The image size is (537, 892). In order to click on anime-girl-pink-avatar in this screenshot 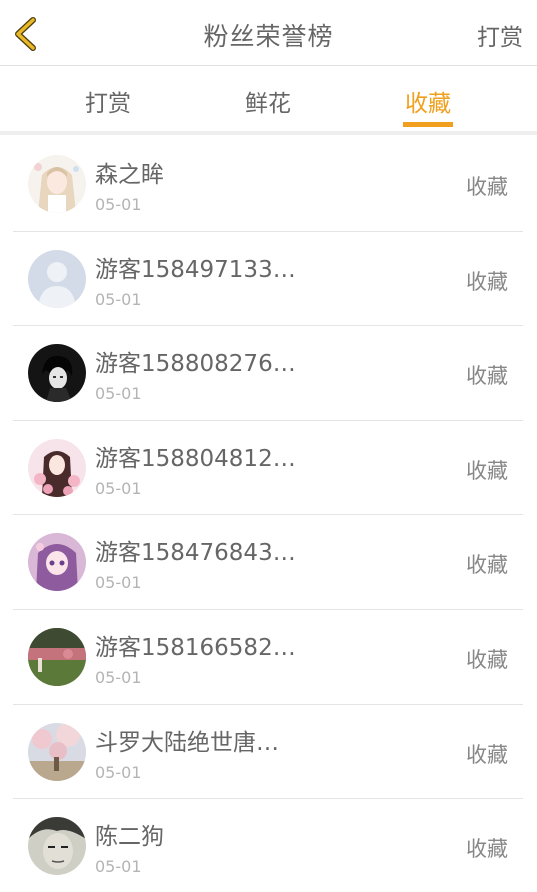, I will do `click(57, 467)`.